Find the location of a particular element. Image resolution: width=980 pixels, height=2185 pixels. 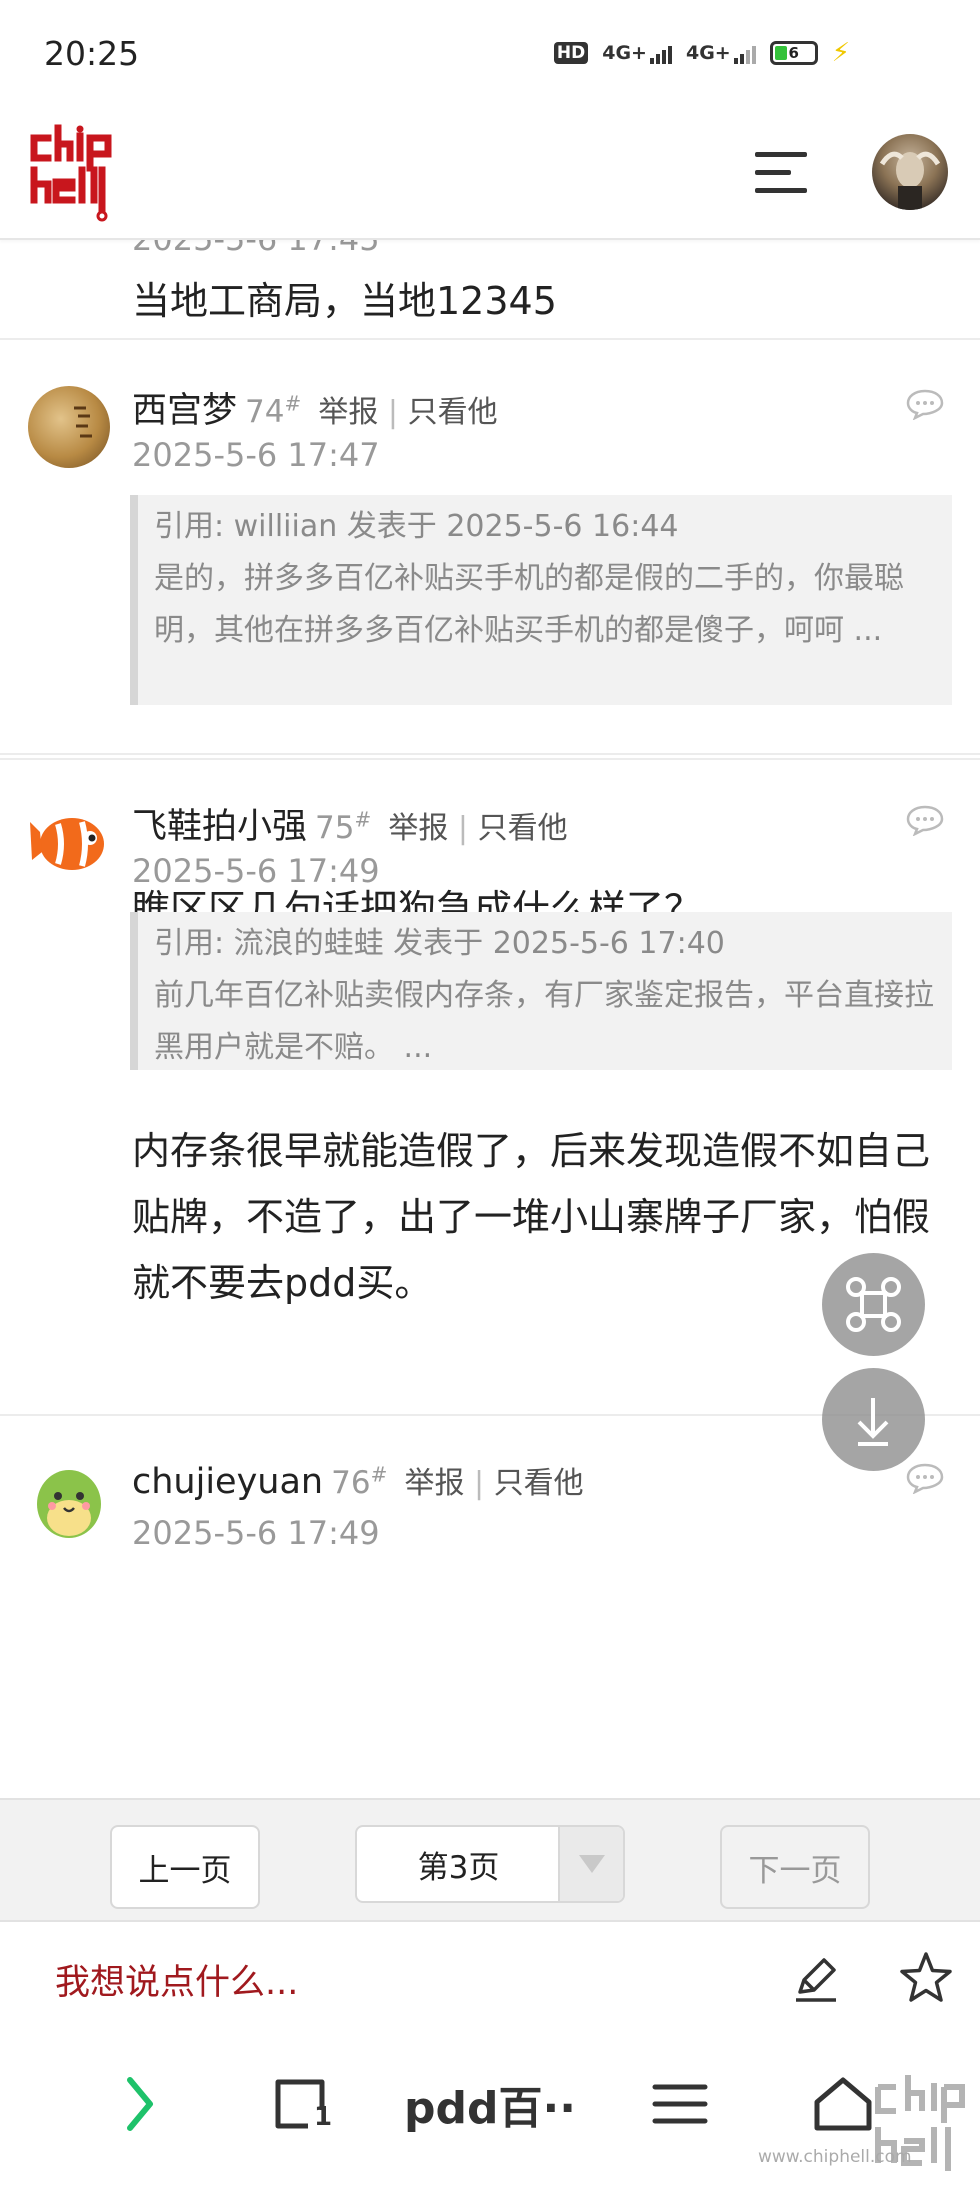

post-body: 当地工商局，当地12345 is located at coordinates (344, 301).